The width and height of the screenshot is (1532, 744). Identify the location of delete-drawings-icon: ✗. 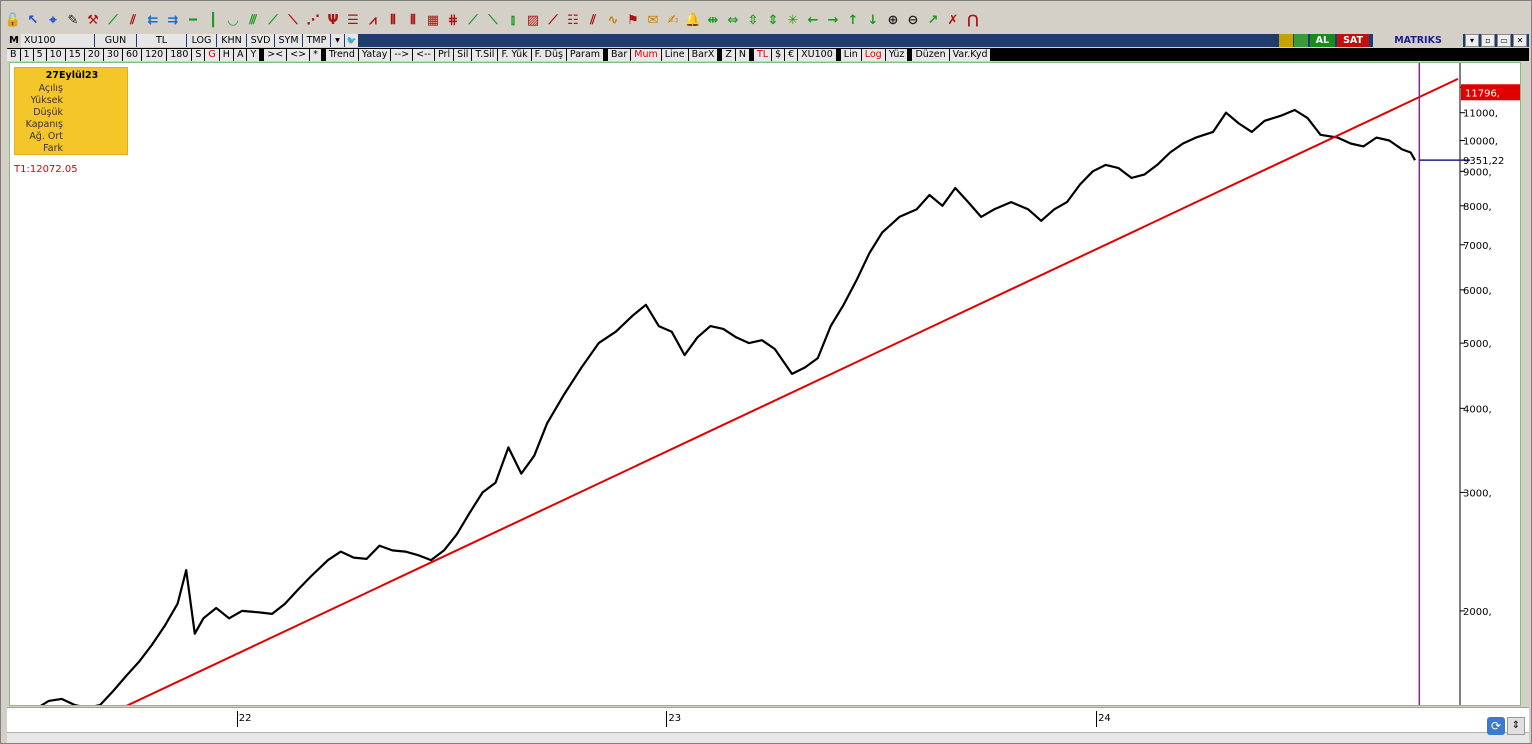
(953, 20).